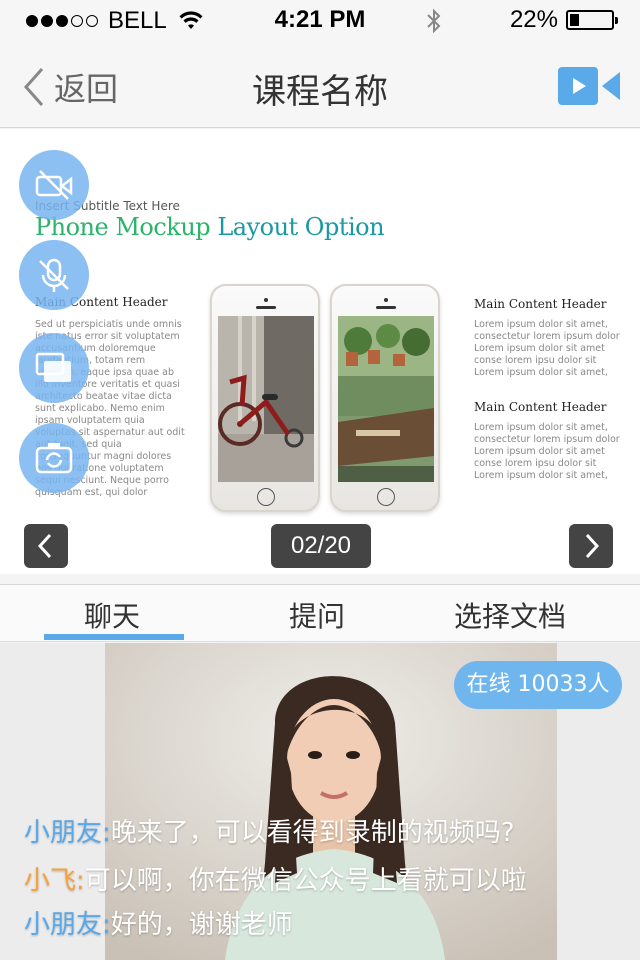 Image resolution: width=640 pixels, height=960 pixels. I want to click on previous-page-button, so click(46, 546).